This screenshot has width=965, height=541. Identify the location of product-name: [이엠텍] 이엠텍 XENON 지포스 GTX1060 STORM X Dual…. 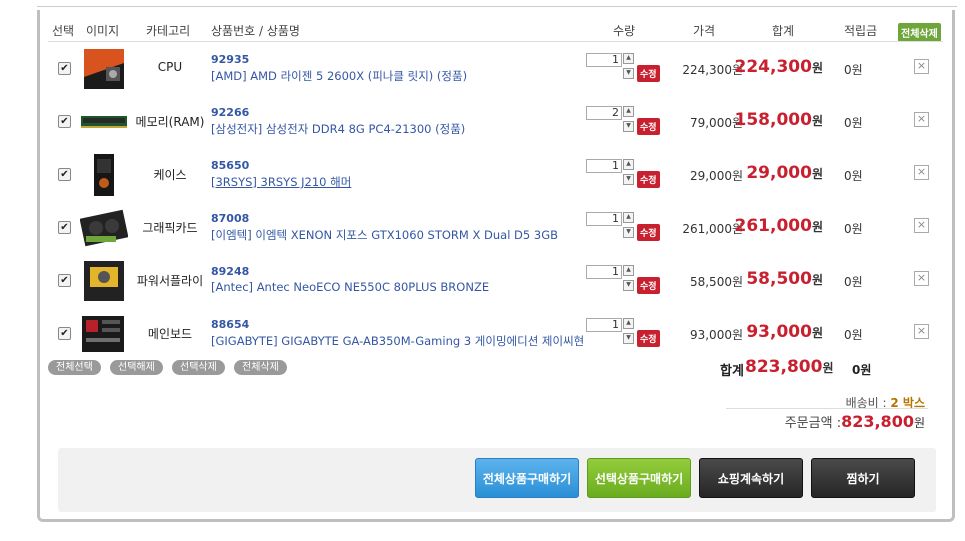
(384, 235).